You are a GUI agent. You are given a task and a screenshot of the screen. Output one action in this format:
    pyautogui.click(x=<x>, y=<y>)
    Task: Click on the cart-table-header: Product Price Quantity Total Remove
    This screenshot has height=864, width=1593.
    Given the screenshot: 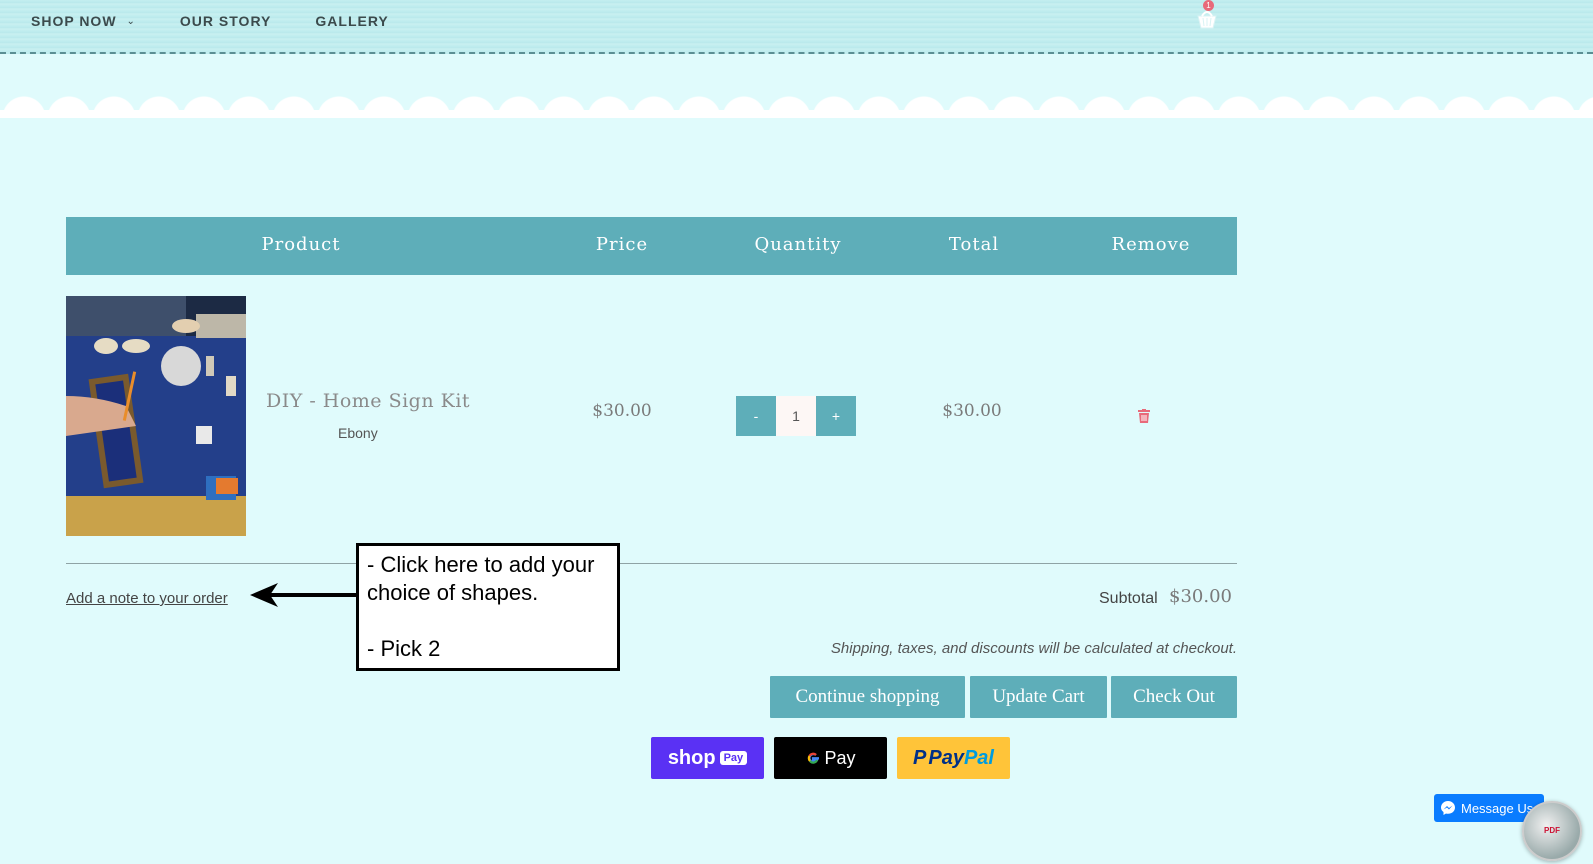 What is the action you would take?
    pyautogui.click(x=651, y=246)
    